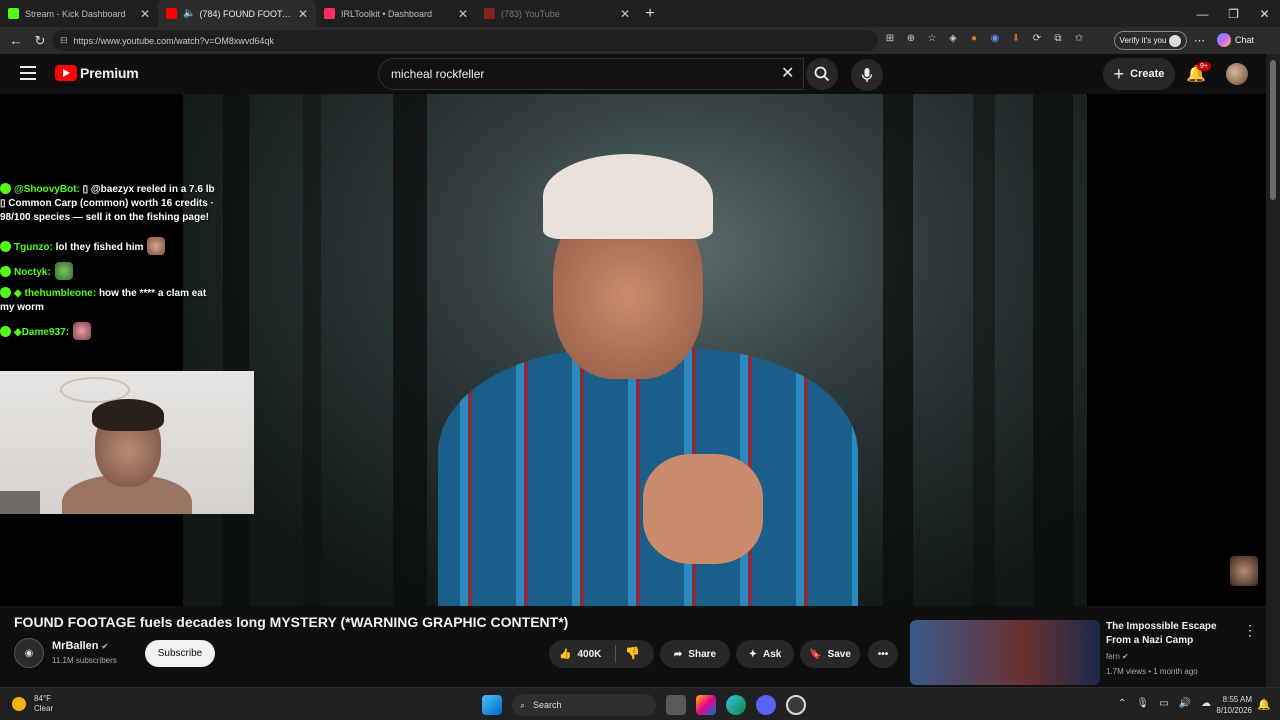  What do you see at coordinates (1005, 652) in the screenshot?
I see `recommended-video-thumbnail` at bounding box center [1005, 652].